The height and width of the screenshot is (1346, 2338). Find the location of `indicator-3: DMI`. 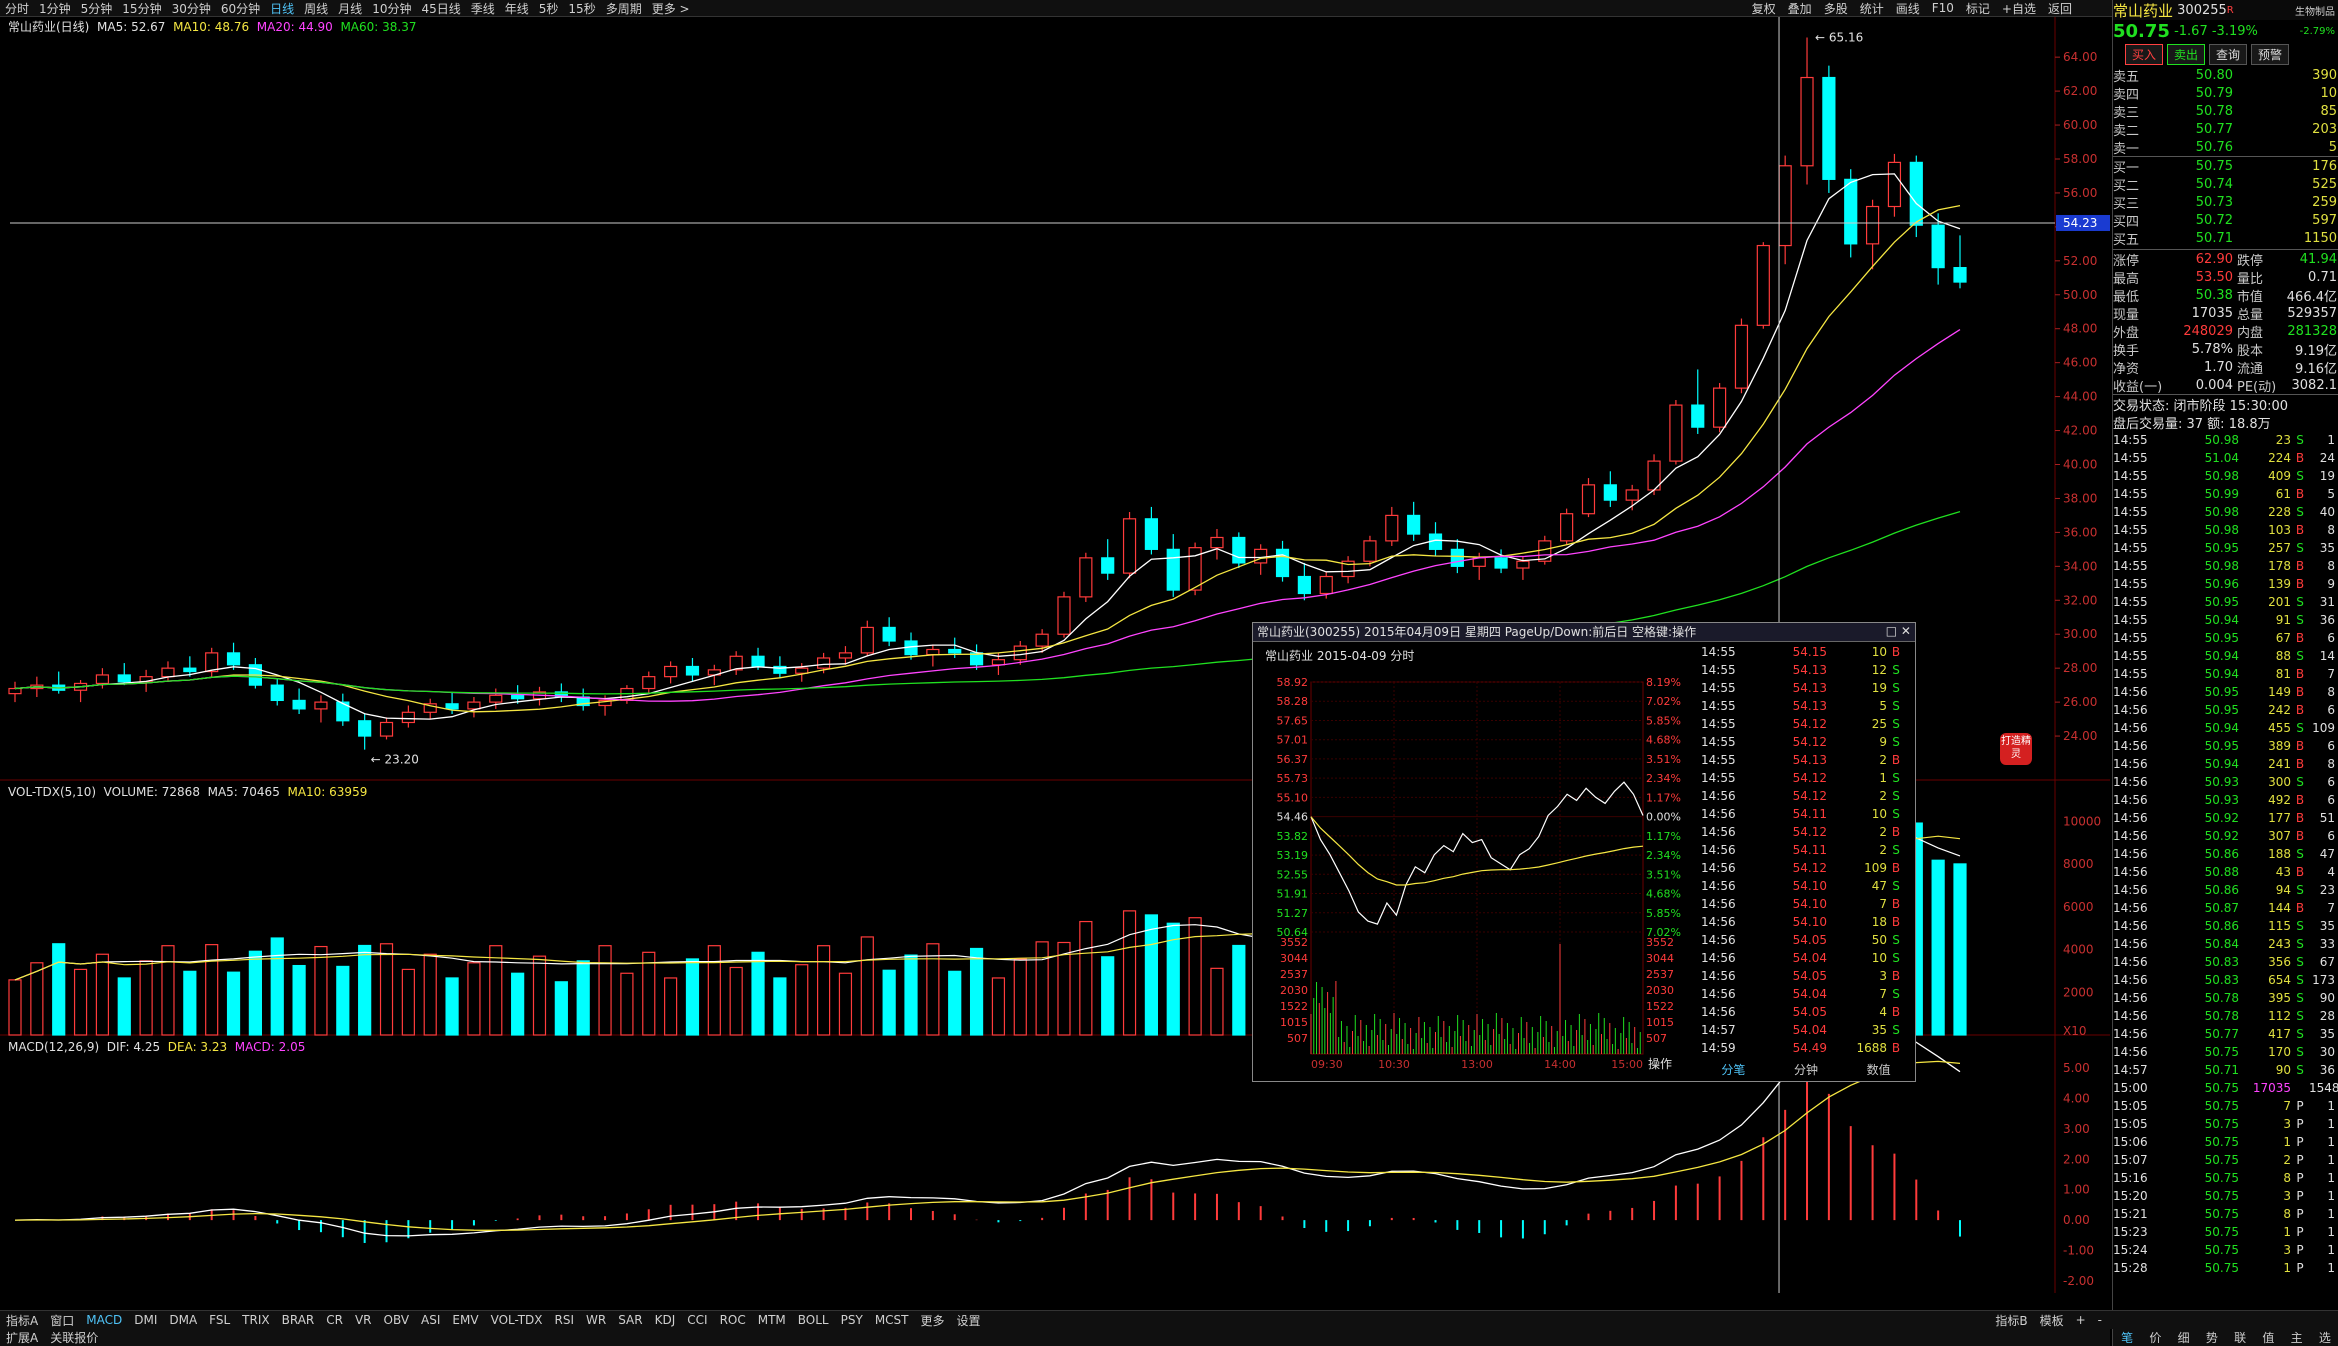

indicator-3: DMI is located at coordinates (145, 1320).